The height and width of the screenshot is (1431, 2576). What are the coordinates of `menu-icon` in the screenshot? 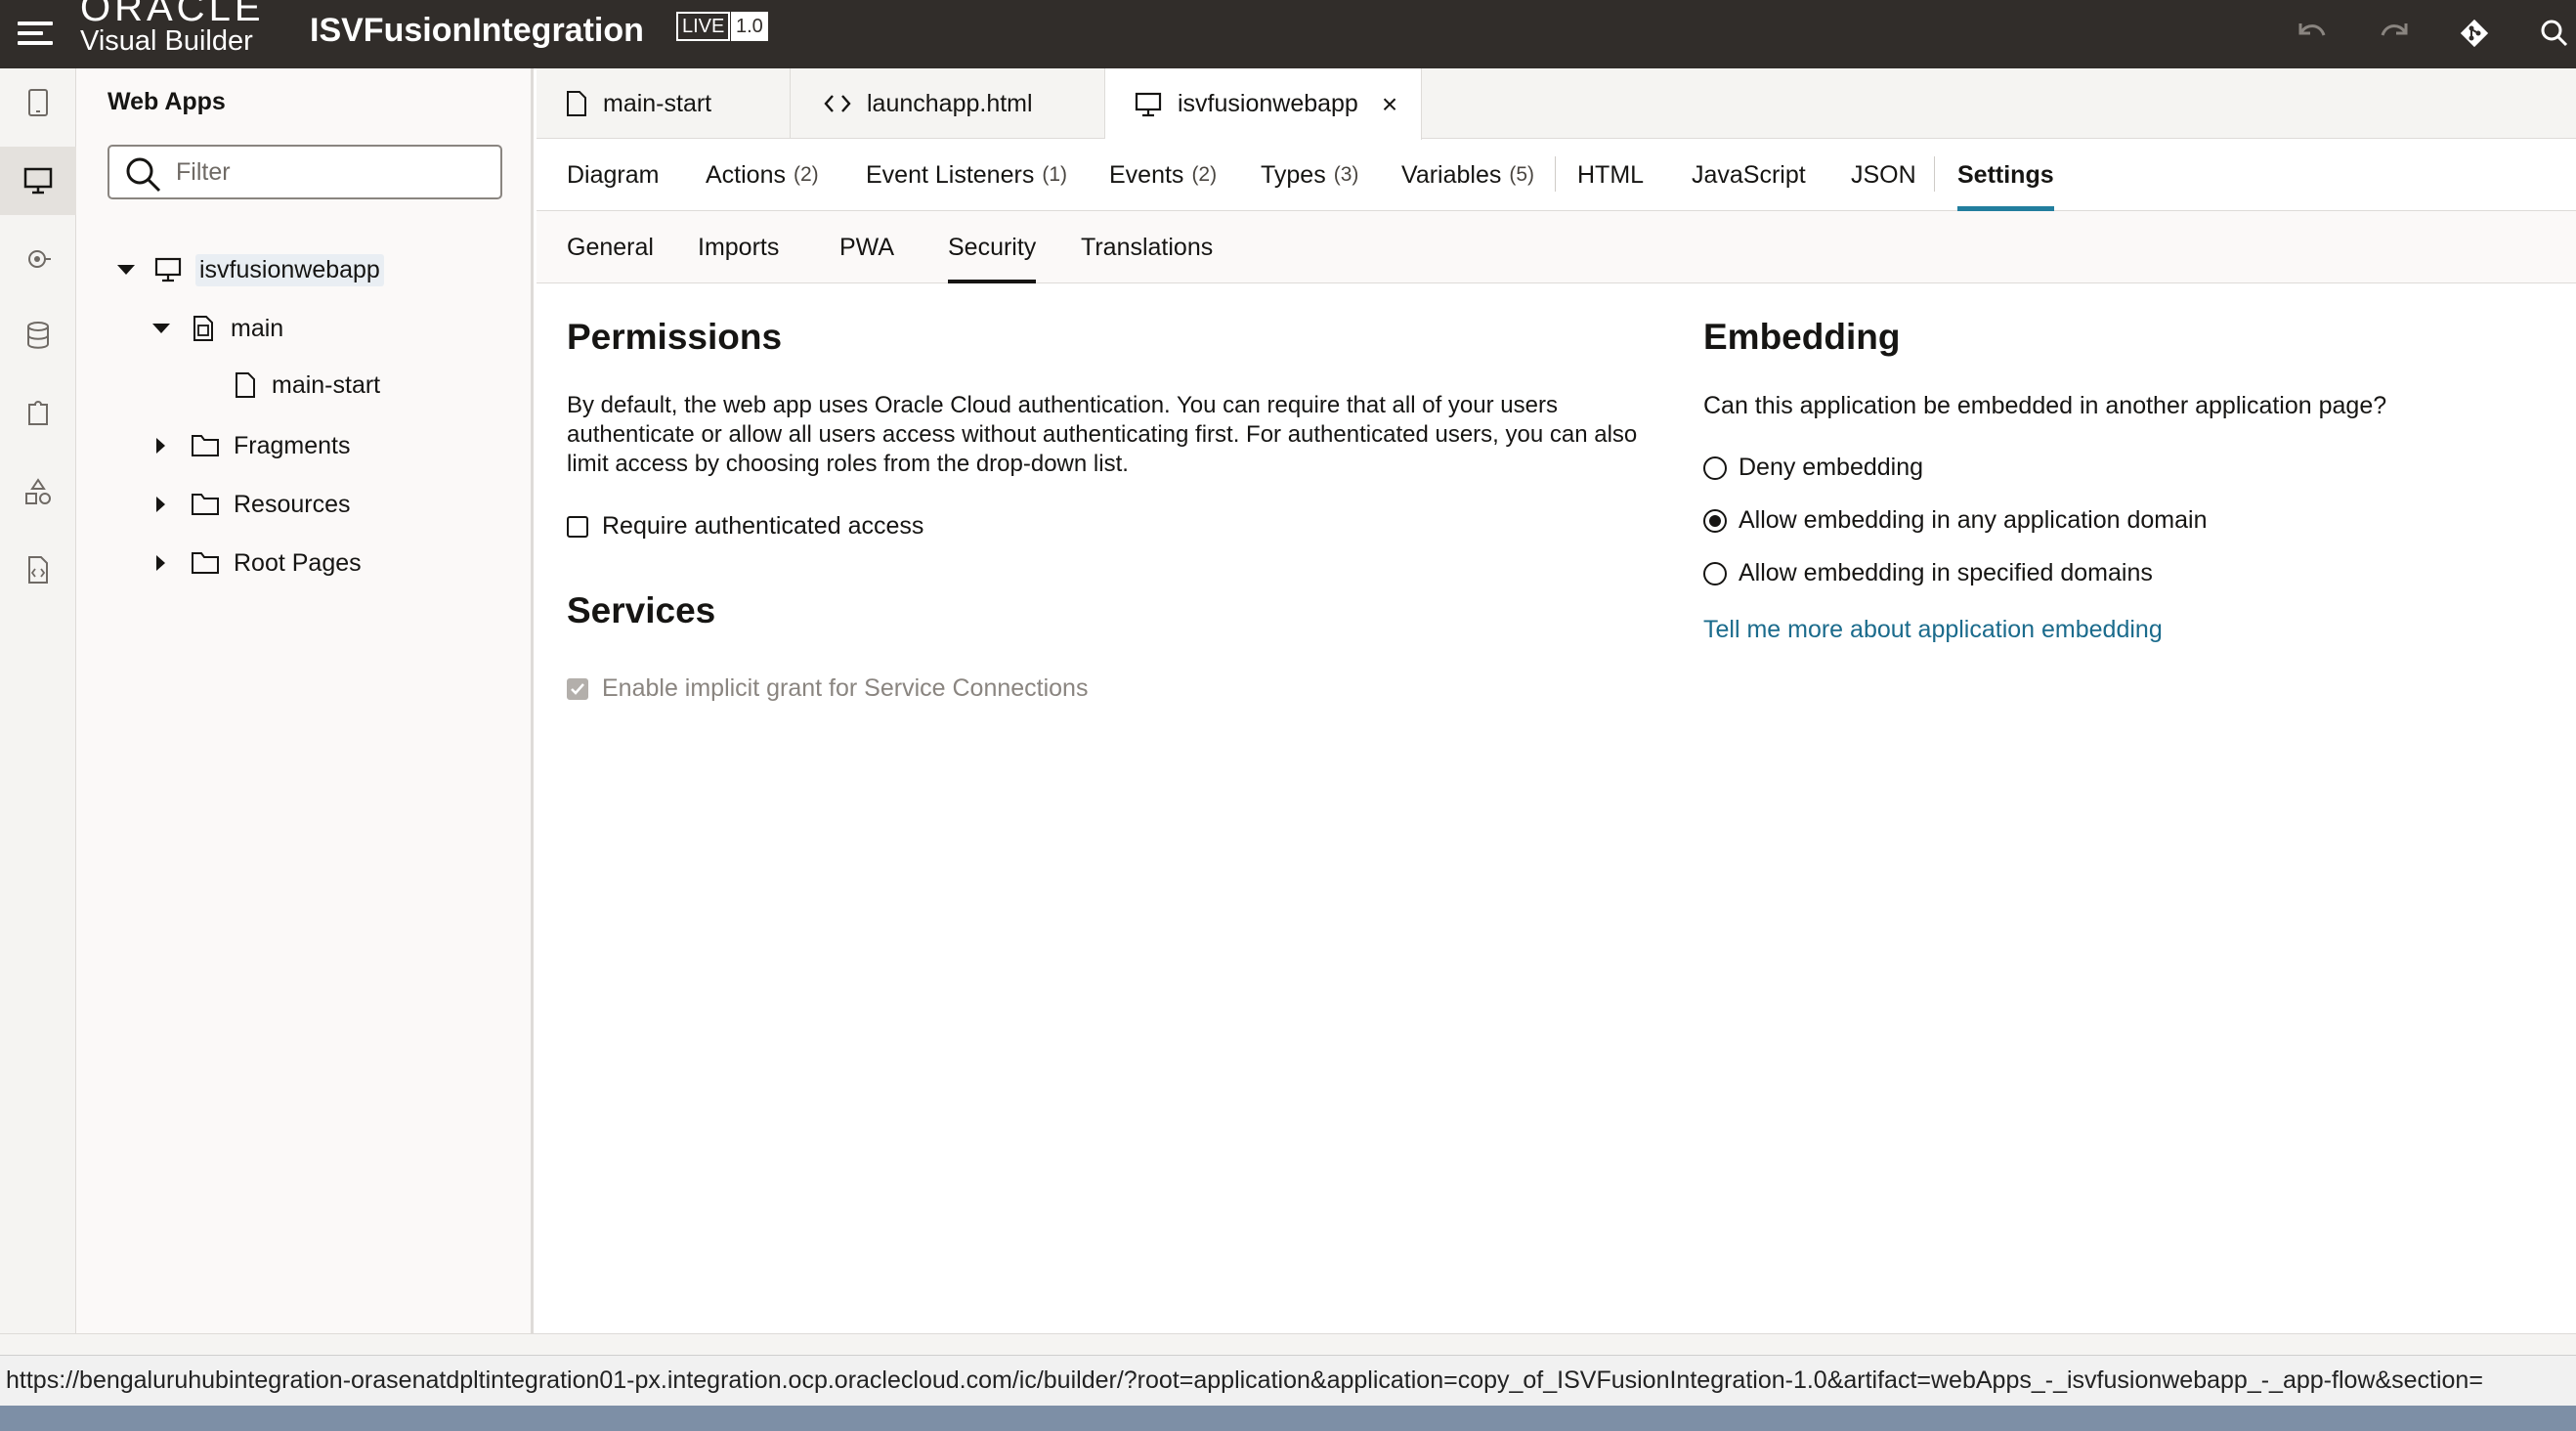 It's located at (36, 34).